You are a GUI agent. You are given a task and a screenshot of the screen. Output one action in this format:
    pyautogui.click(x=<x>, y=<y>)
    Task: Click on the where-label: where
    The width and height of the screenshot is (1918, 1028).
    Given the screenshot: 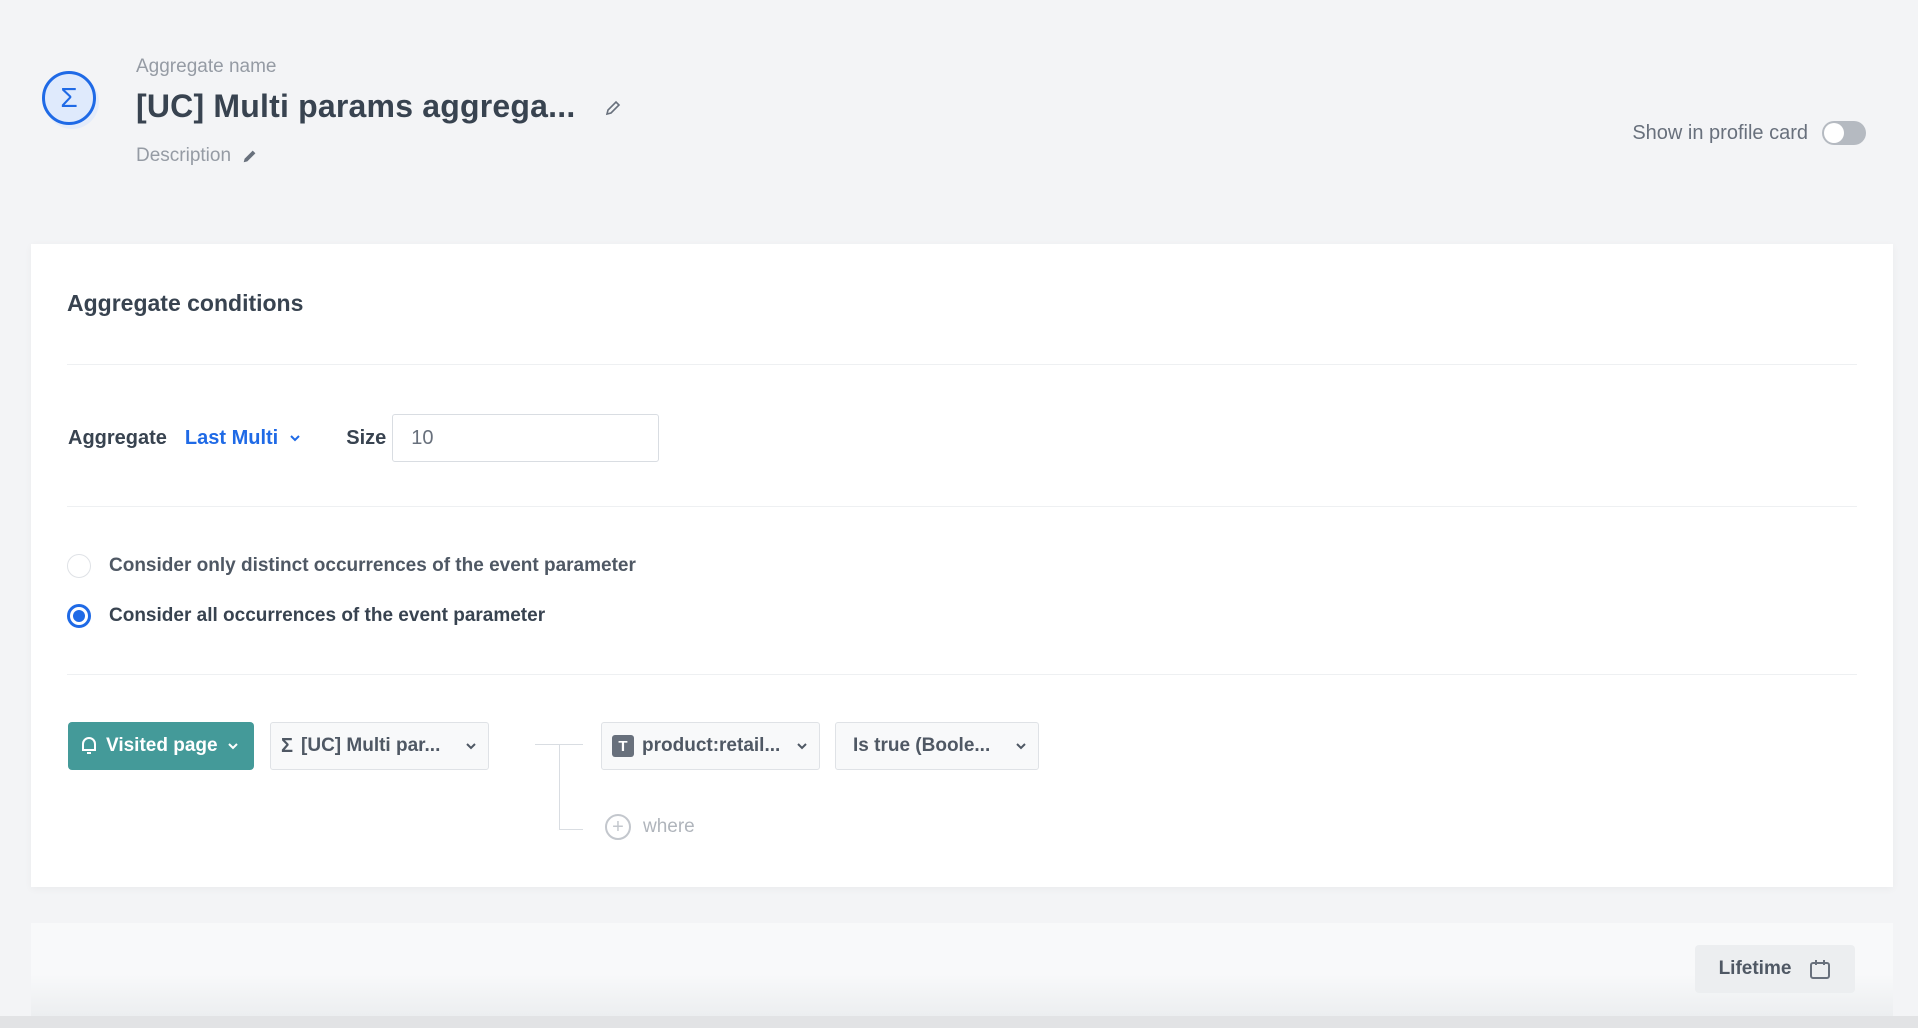 What is the action you would take?
    pyautogui.click(x=669, y=826)
    